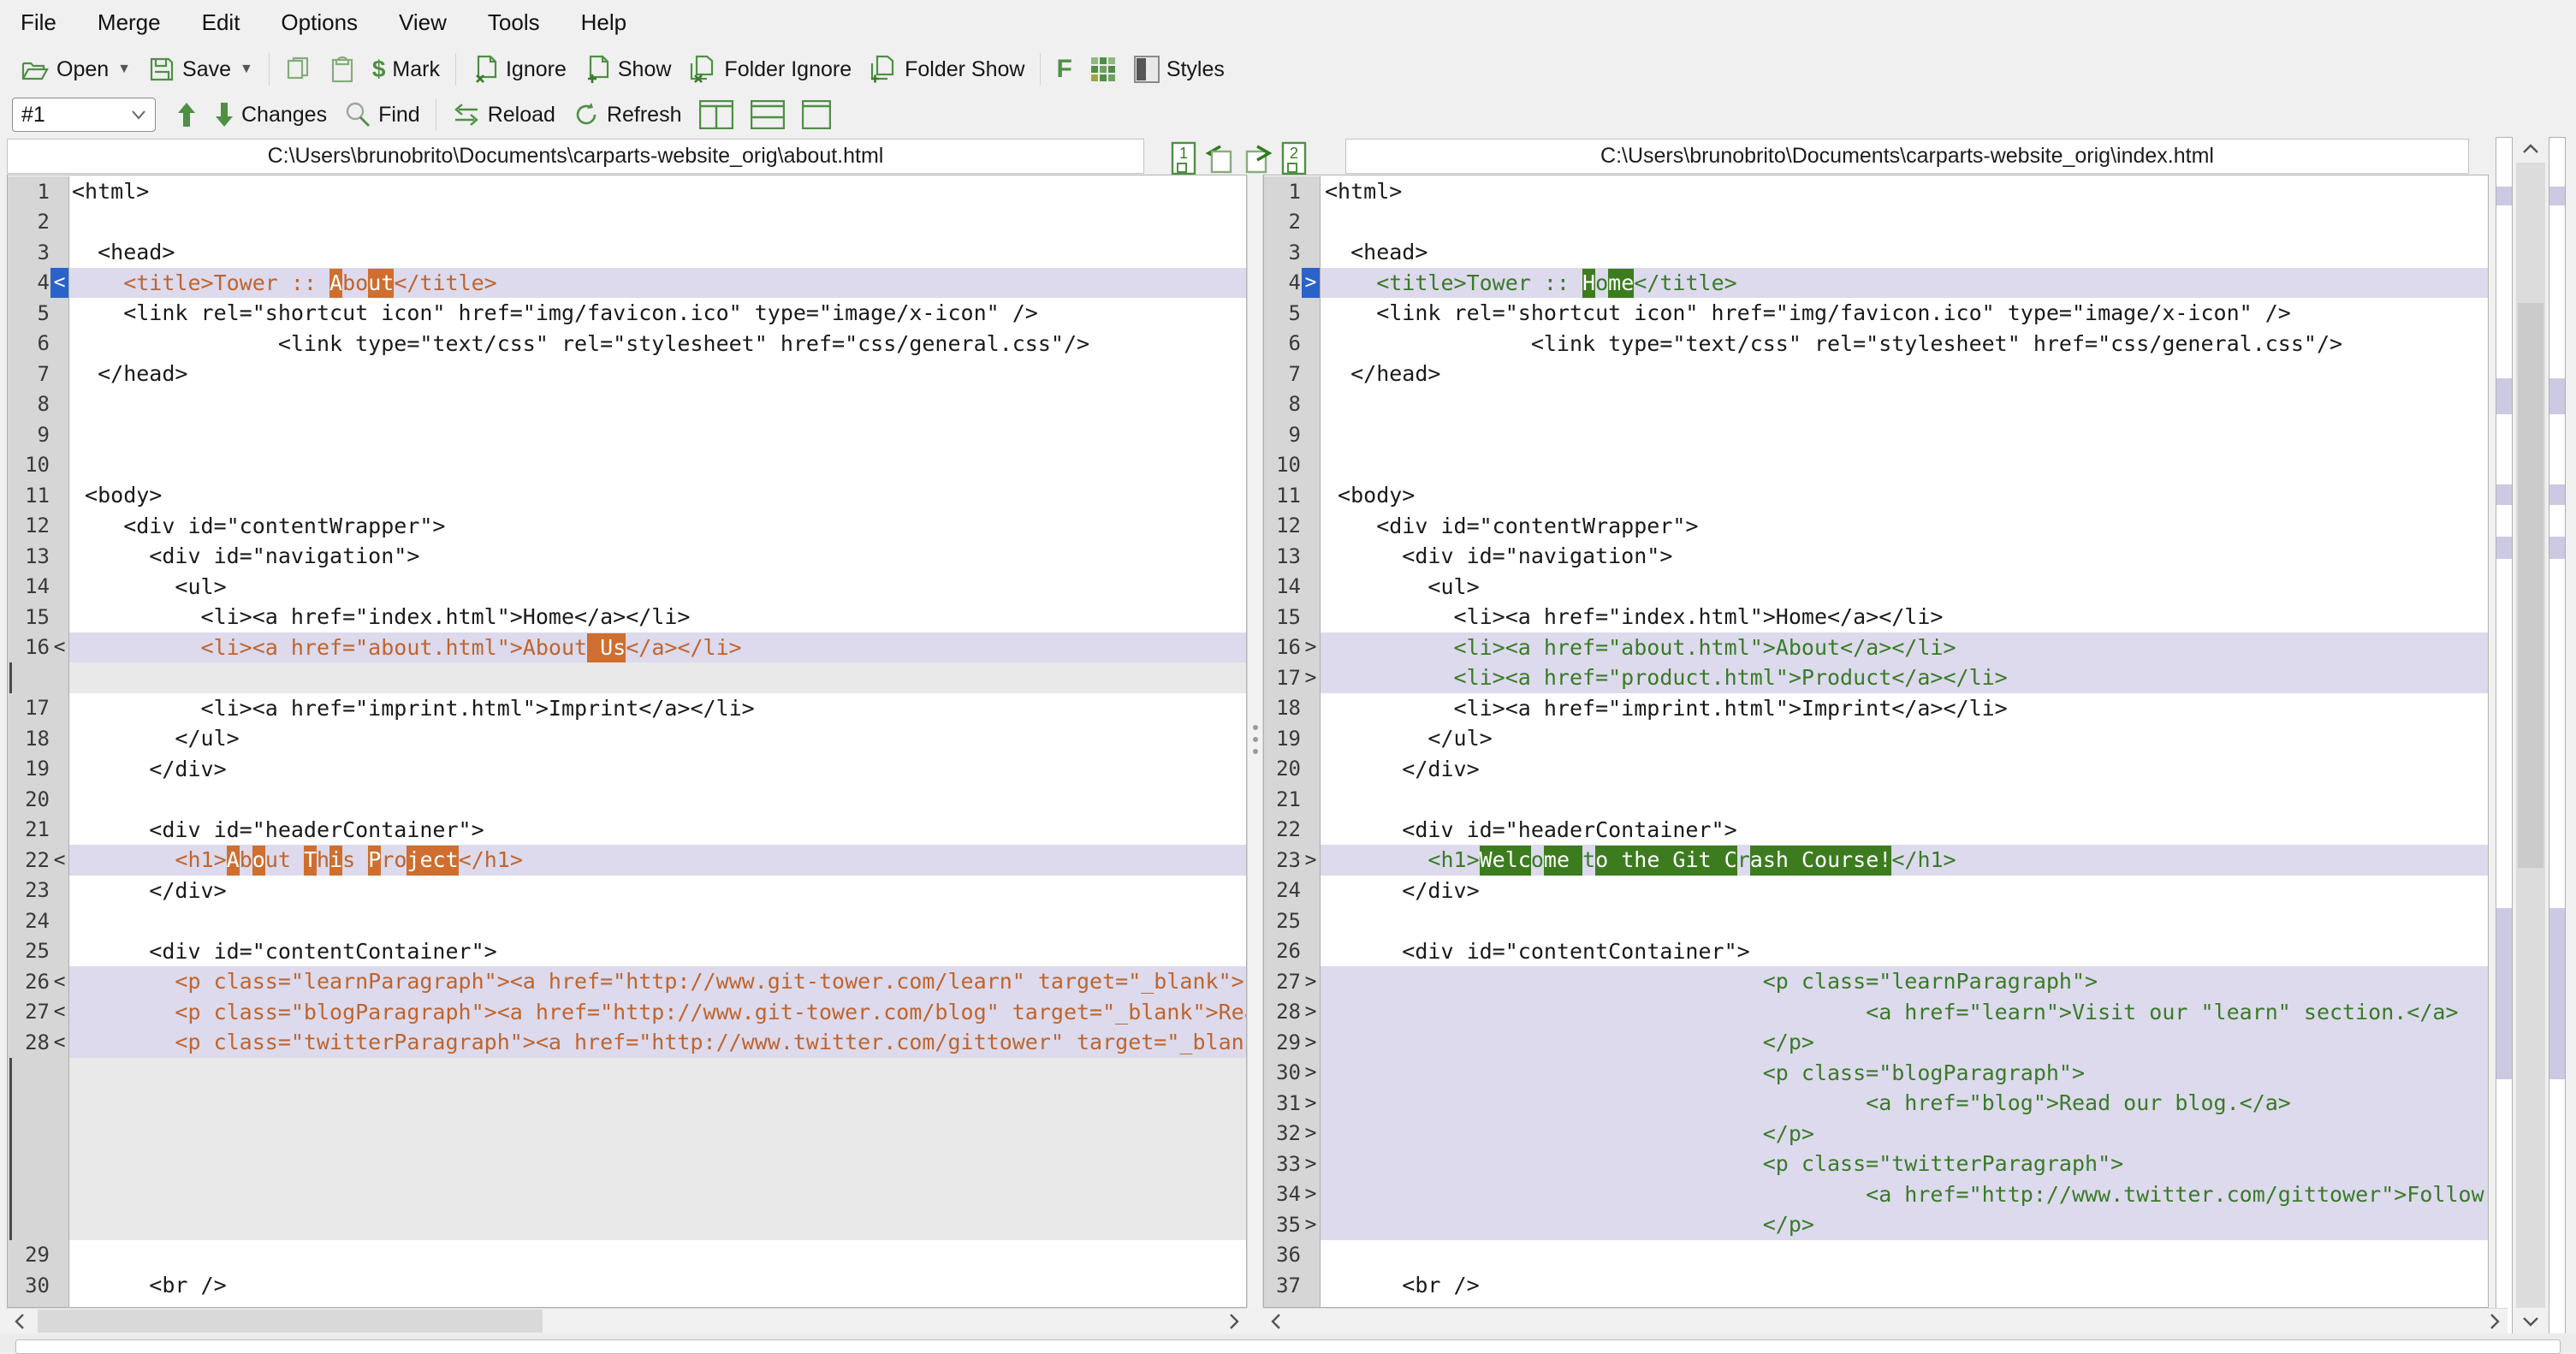 The height and width of the screenshot is (1354, 2576). Describe the element at coordinates (298, 69) in the screenshot. I see `copy-button` at that location.